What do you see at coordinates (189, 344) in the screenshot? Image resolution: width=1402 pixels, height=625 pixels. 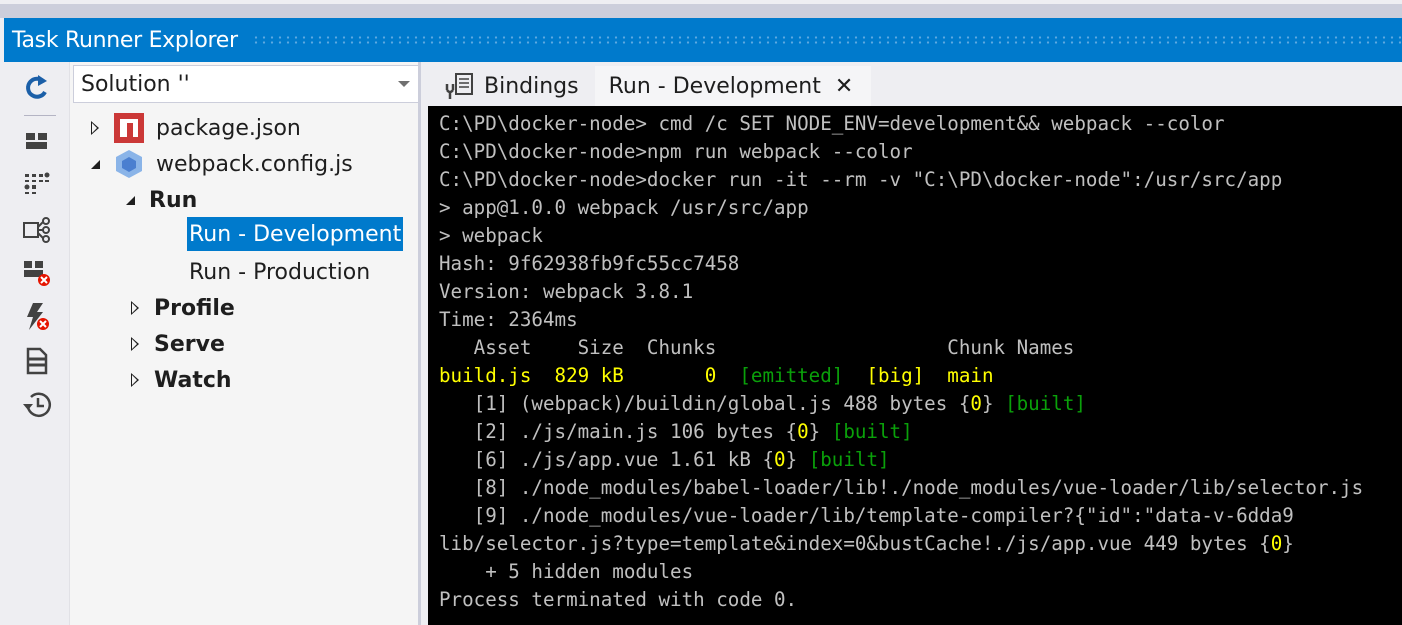 I see `tree-item-label: Serve` at bounding box center [189, 344].